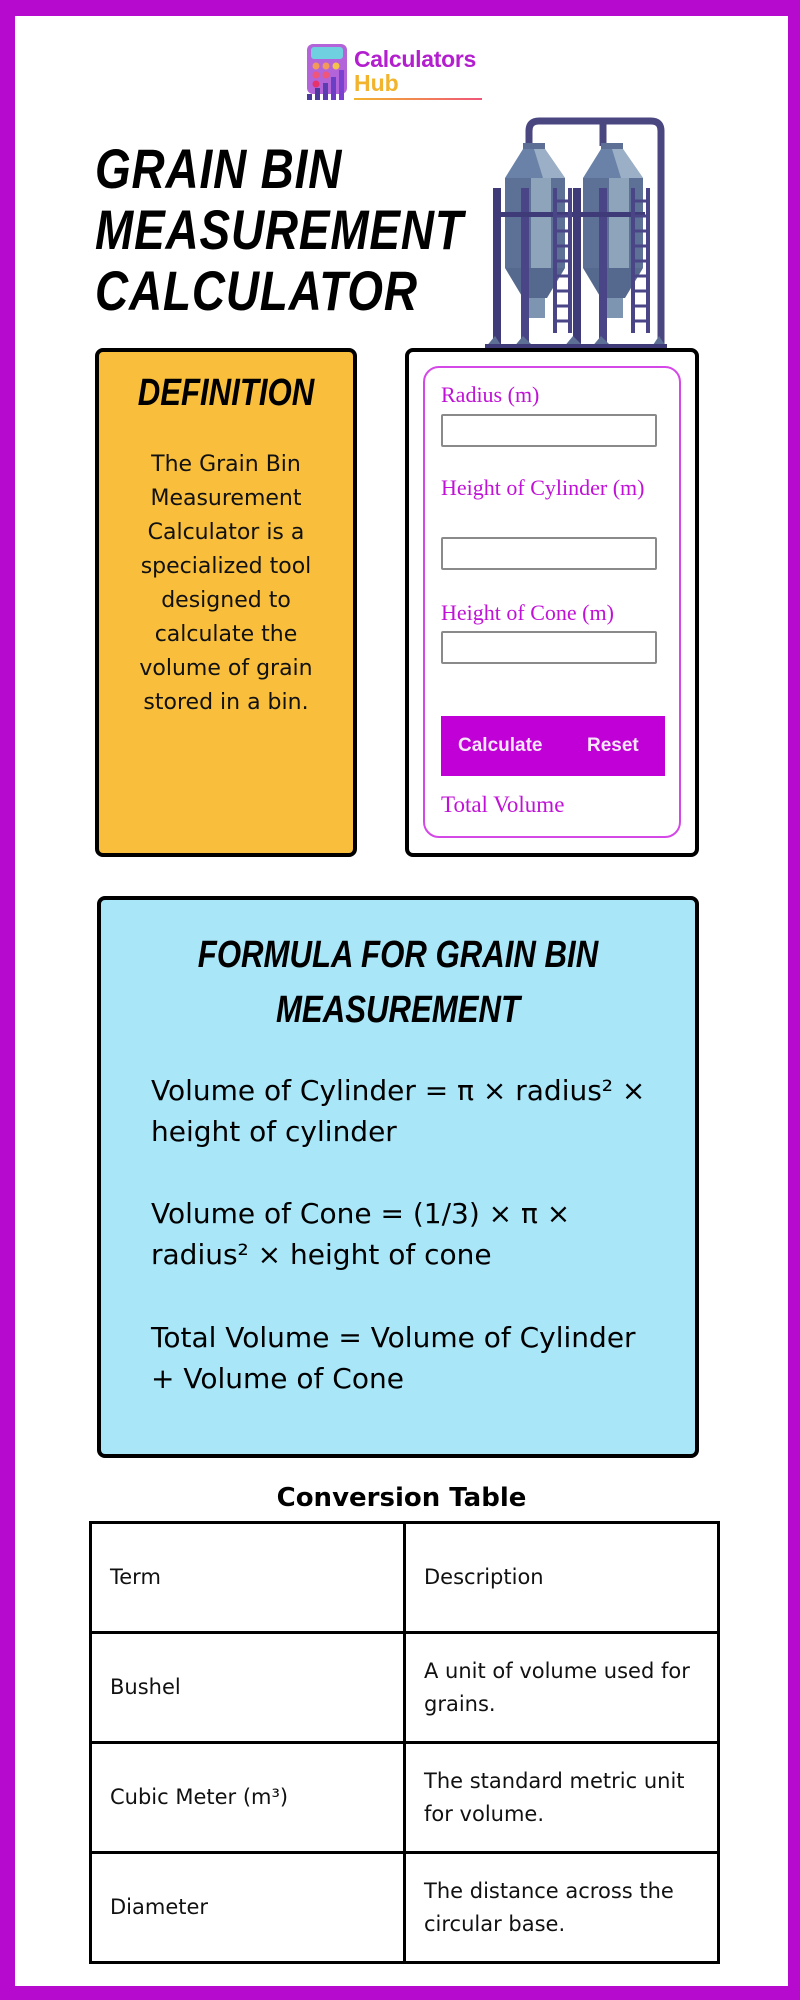 This screenshot has width=800, height=2000. I want to click on table-header-term: Term, so click(247, 1577).